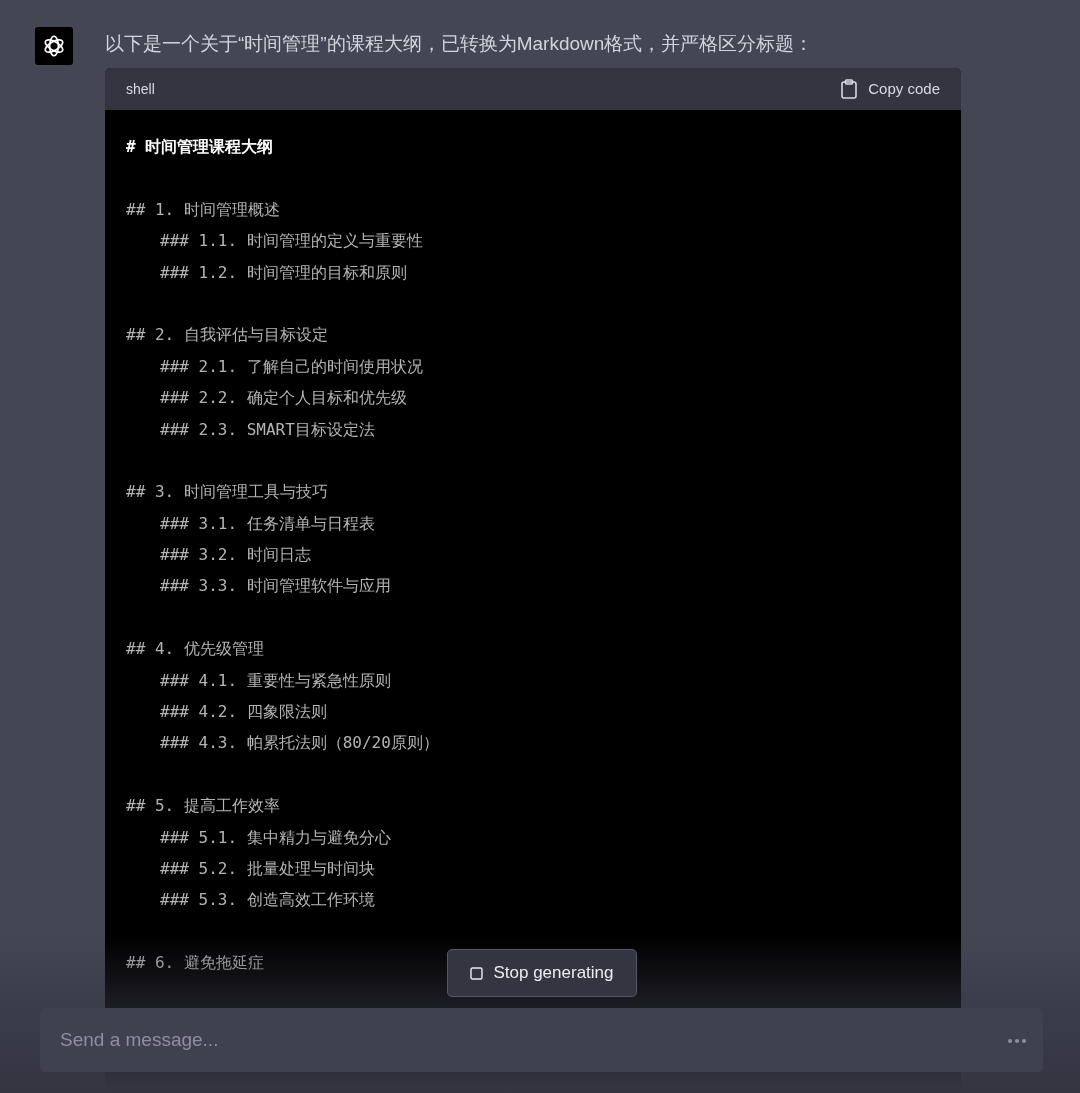 The width and height of the screenshot is (1080, 1093). Describe the element at coordinates (195, 649) in the screenshot. I see `code-heading-line: ## 4. 优先级管理` at that location.